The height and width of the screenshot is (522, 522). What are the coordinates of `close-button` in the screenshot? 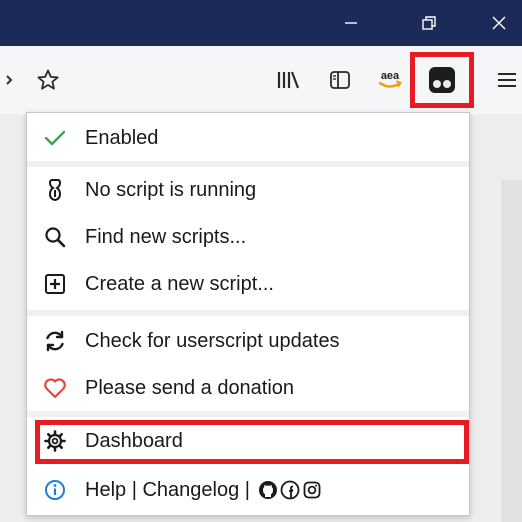 It's located at (499, 23).